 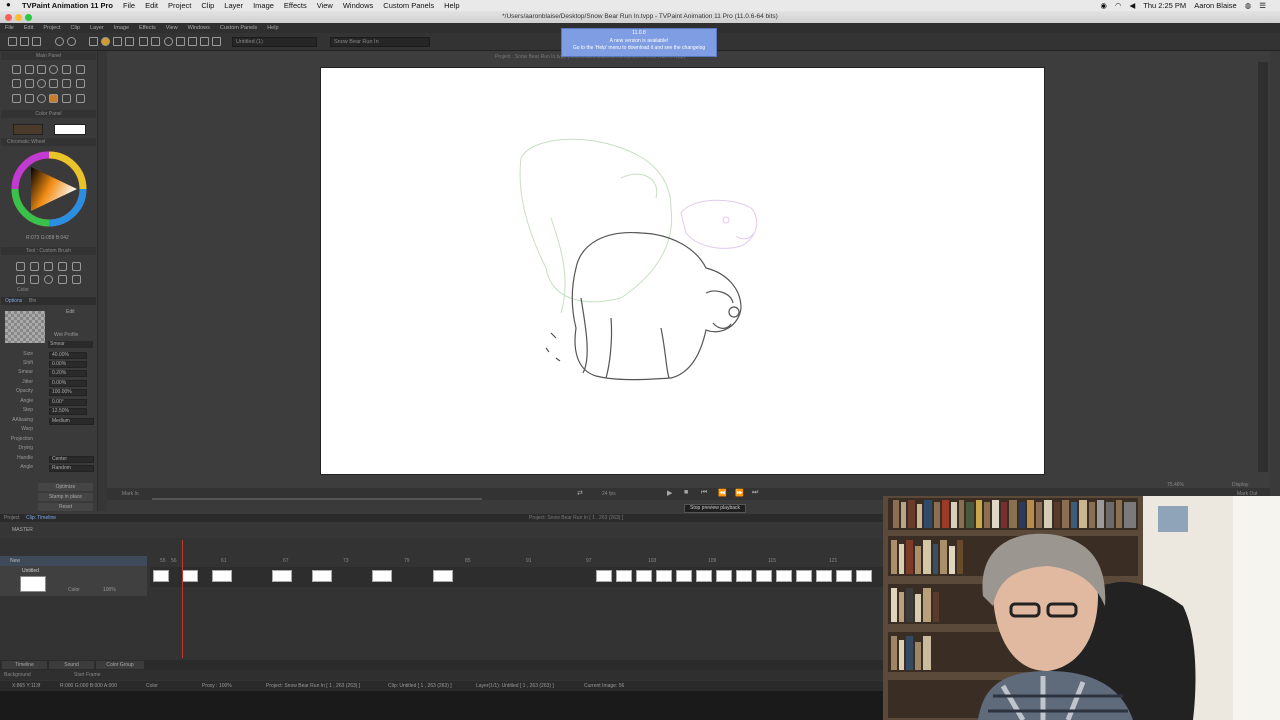 What do you see at coordinates (669, 493) in the screenshot?
I see `play-icon: ▶` at bounding box center [669, 493].